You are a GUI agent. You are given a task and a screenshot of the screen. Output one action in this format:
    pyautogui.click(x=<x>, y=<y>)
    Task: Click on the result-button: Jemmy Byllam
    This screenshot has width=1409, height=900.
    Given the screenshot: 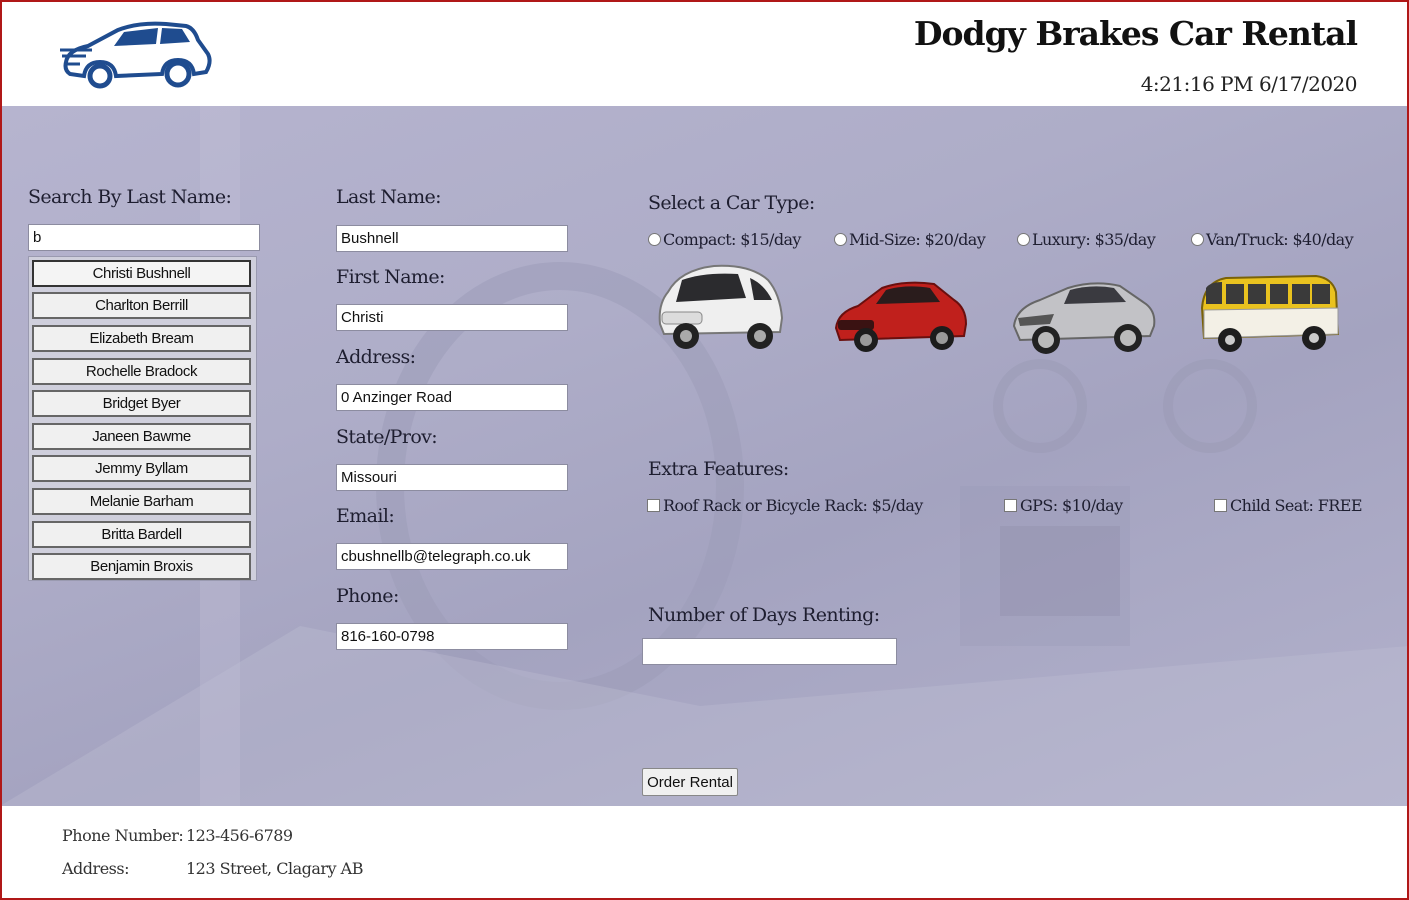 What is the action you would take?
    pyautogui.click(x=141, y=468)
    